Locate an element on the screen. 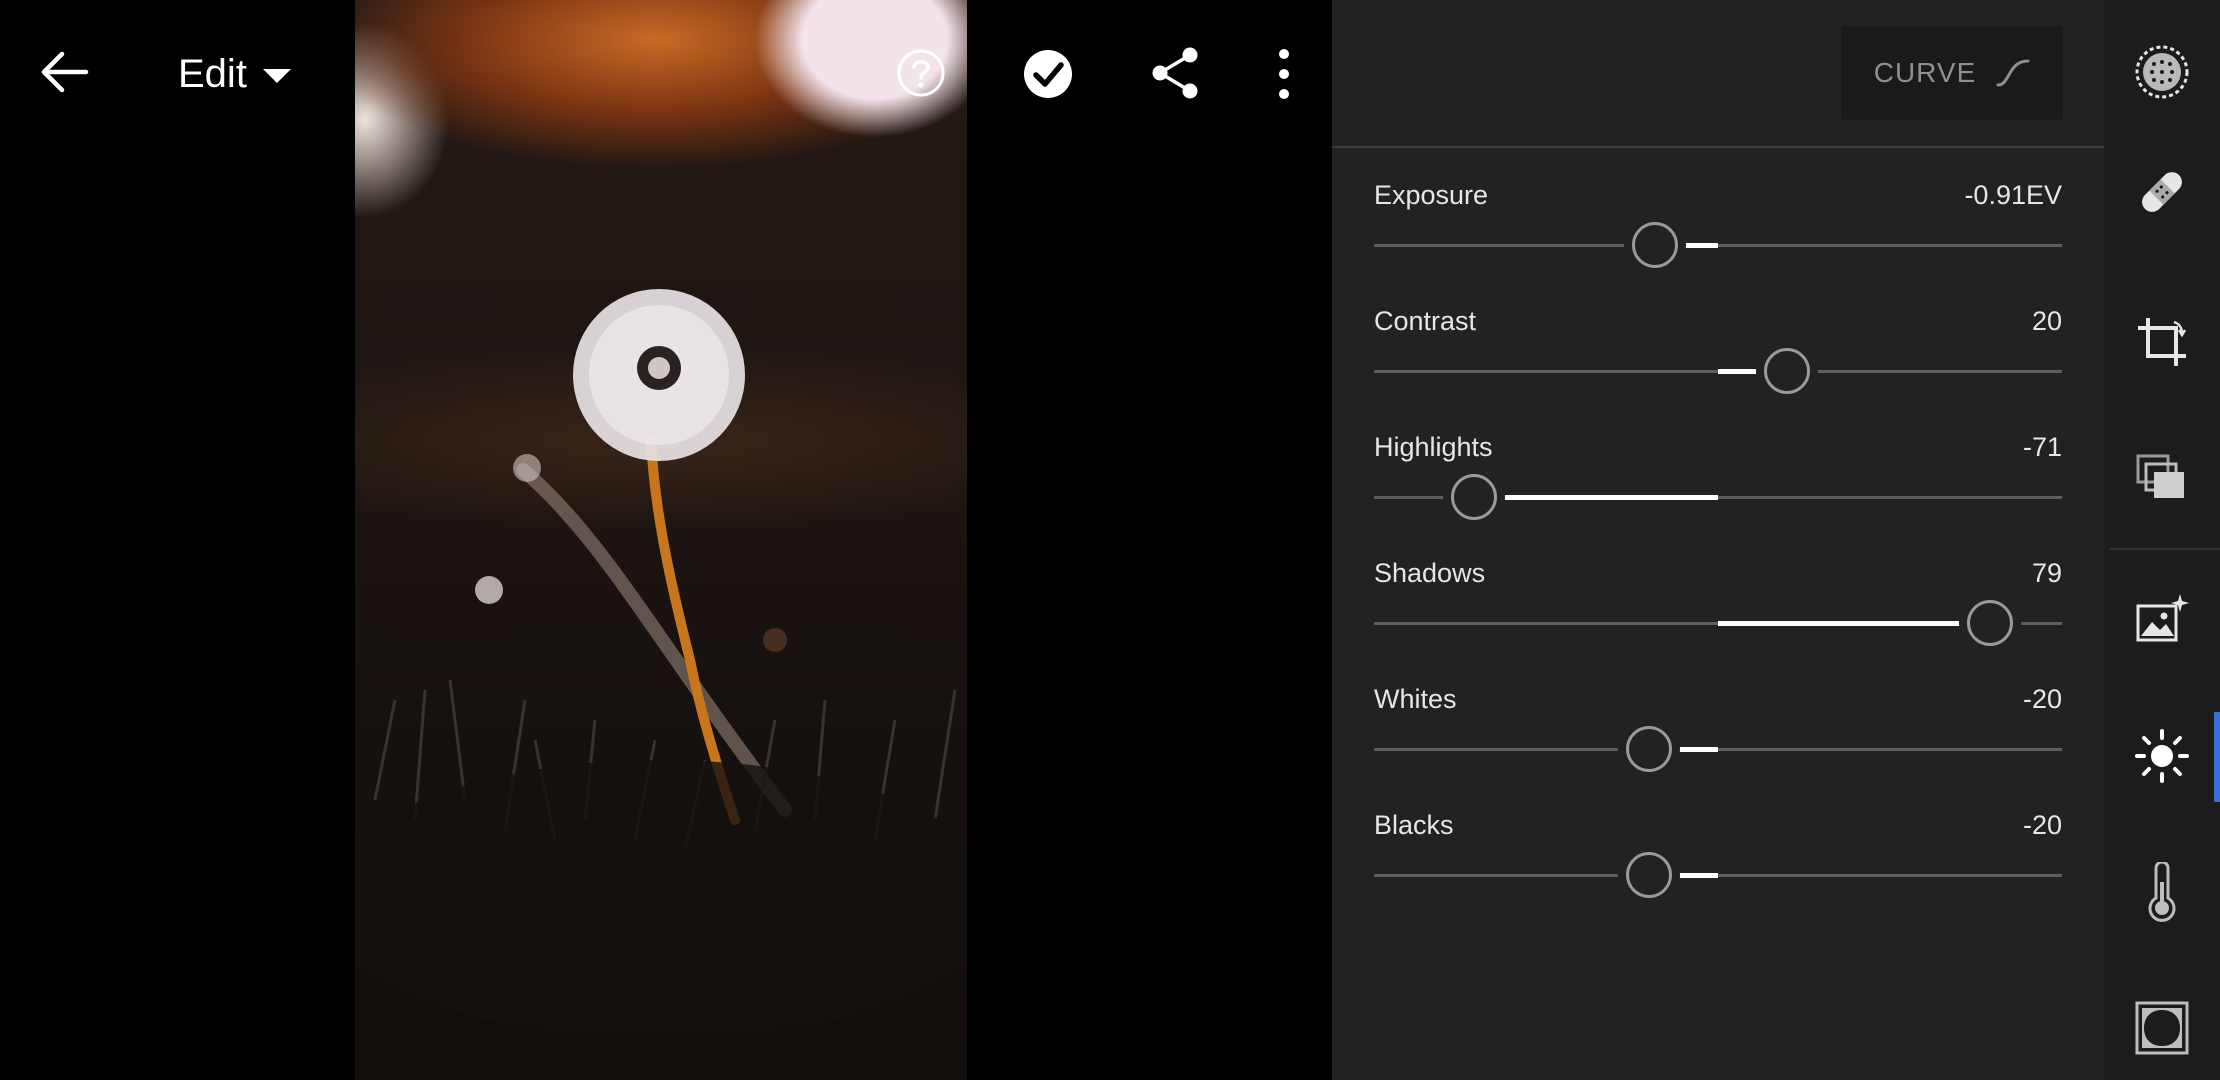 Image resolution: width=2220 pixels, height=1080 pixels. curve-label: CURVE is located at coordinates (1925, 72).